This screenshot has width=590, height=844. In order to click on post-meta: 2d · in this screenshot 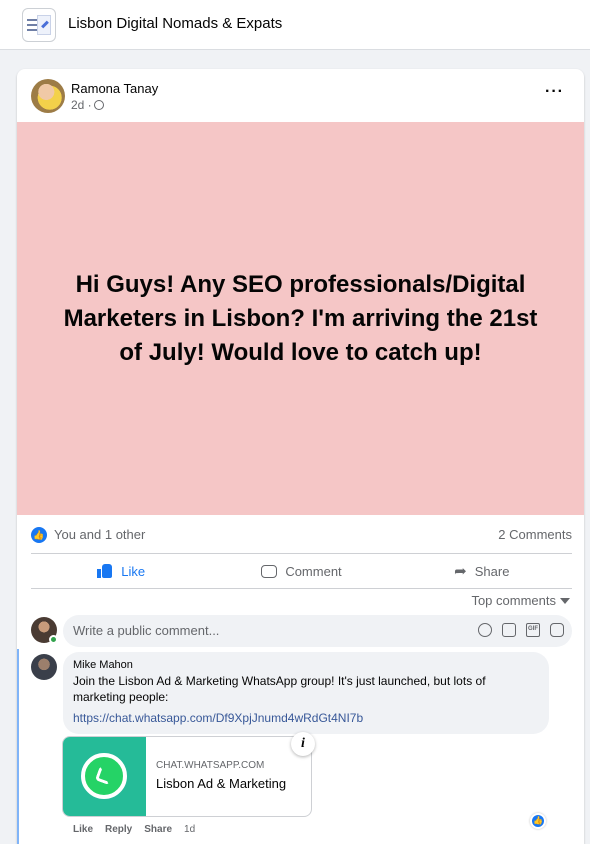, I will do `click(87, 105)`.